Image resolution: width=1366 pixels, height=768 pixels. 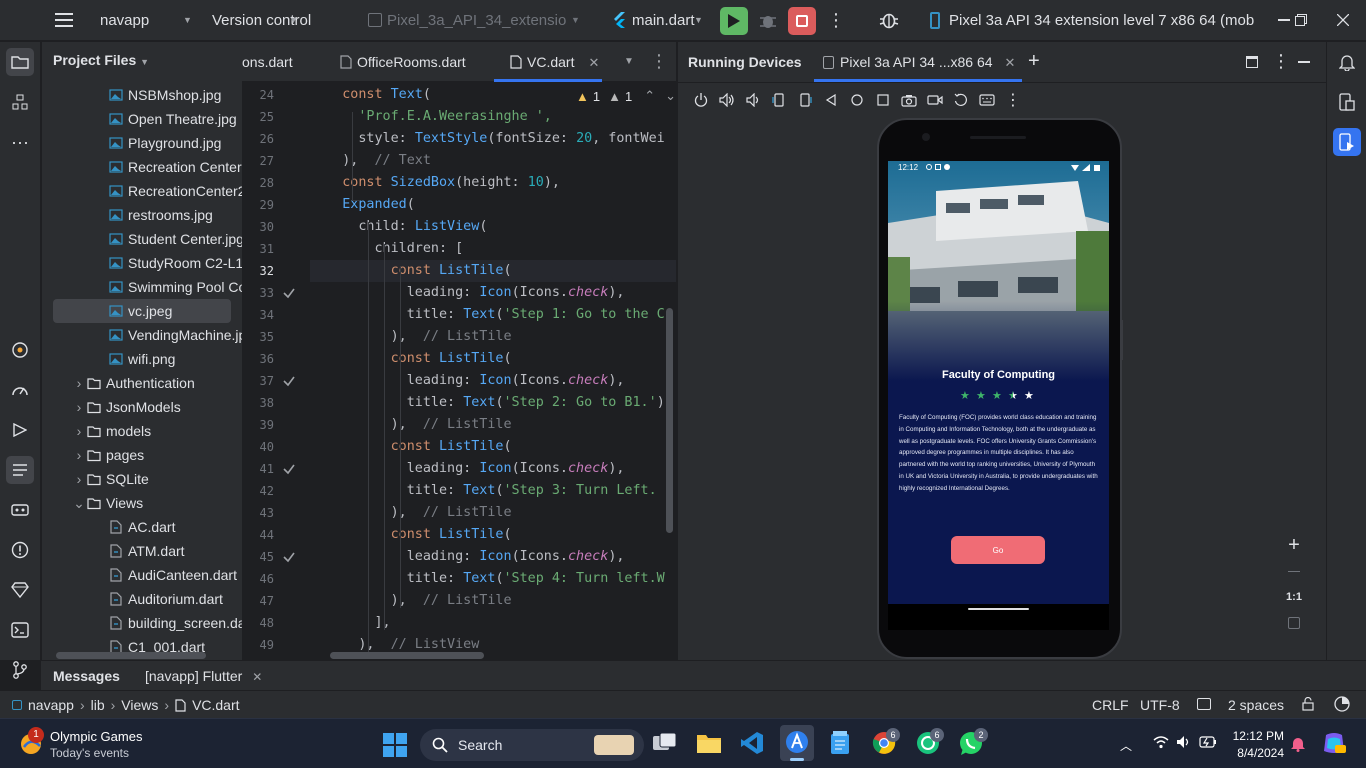 I want to click on code-line: child: ListView(, so click(x=398, y=227).